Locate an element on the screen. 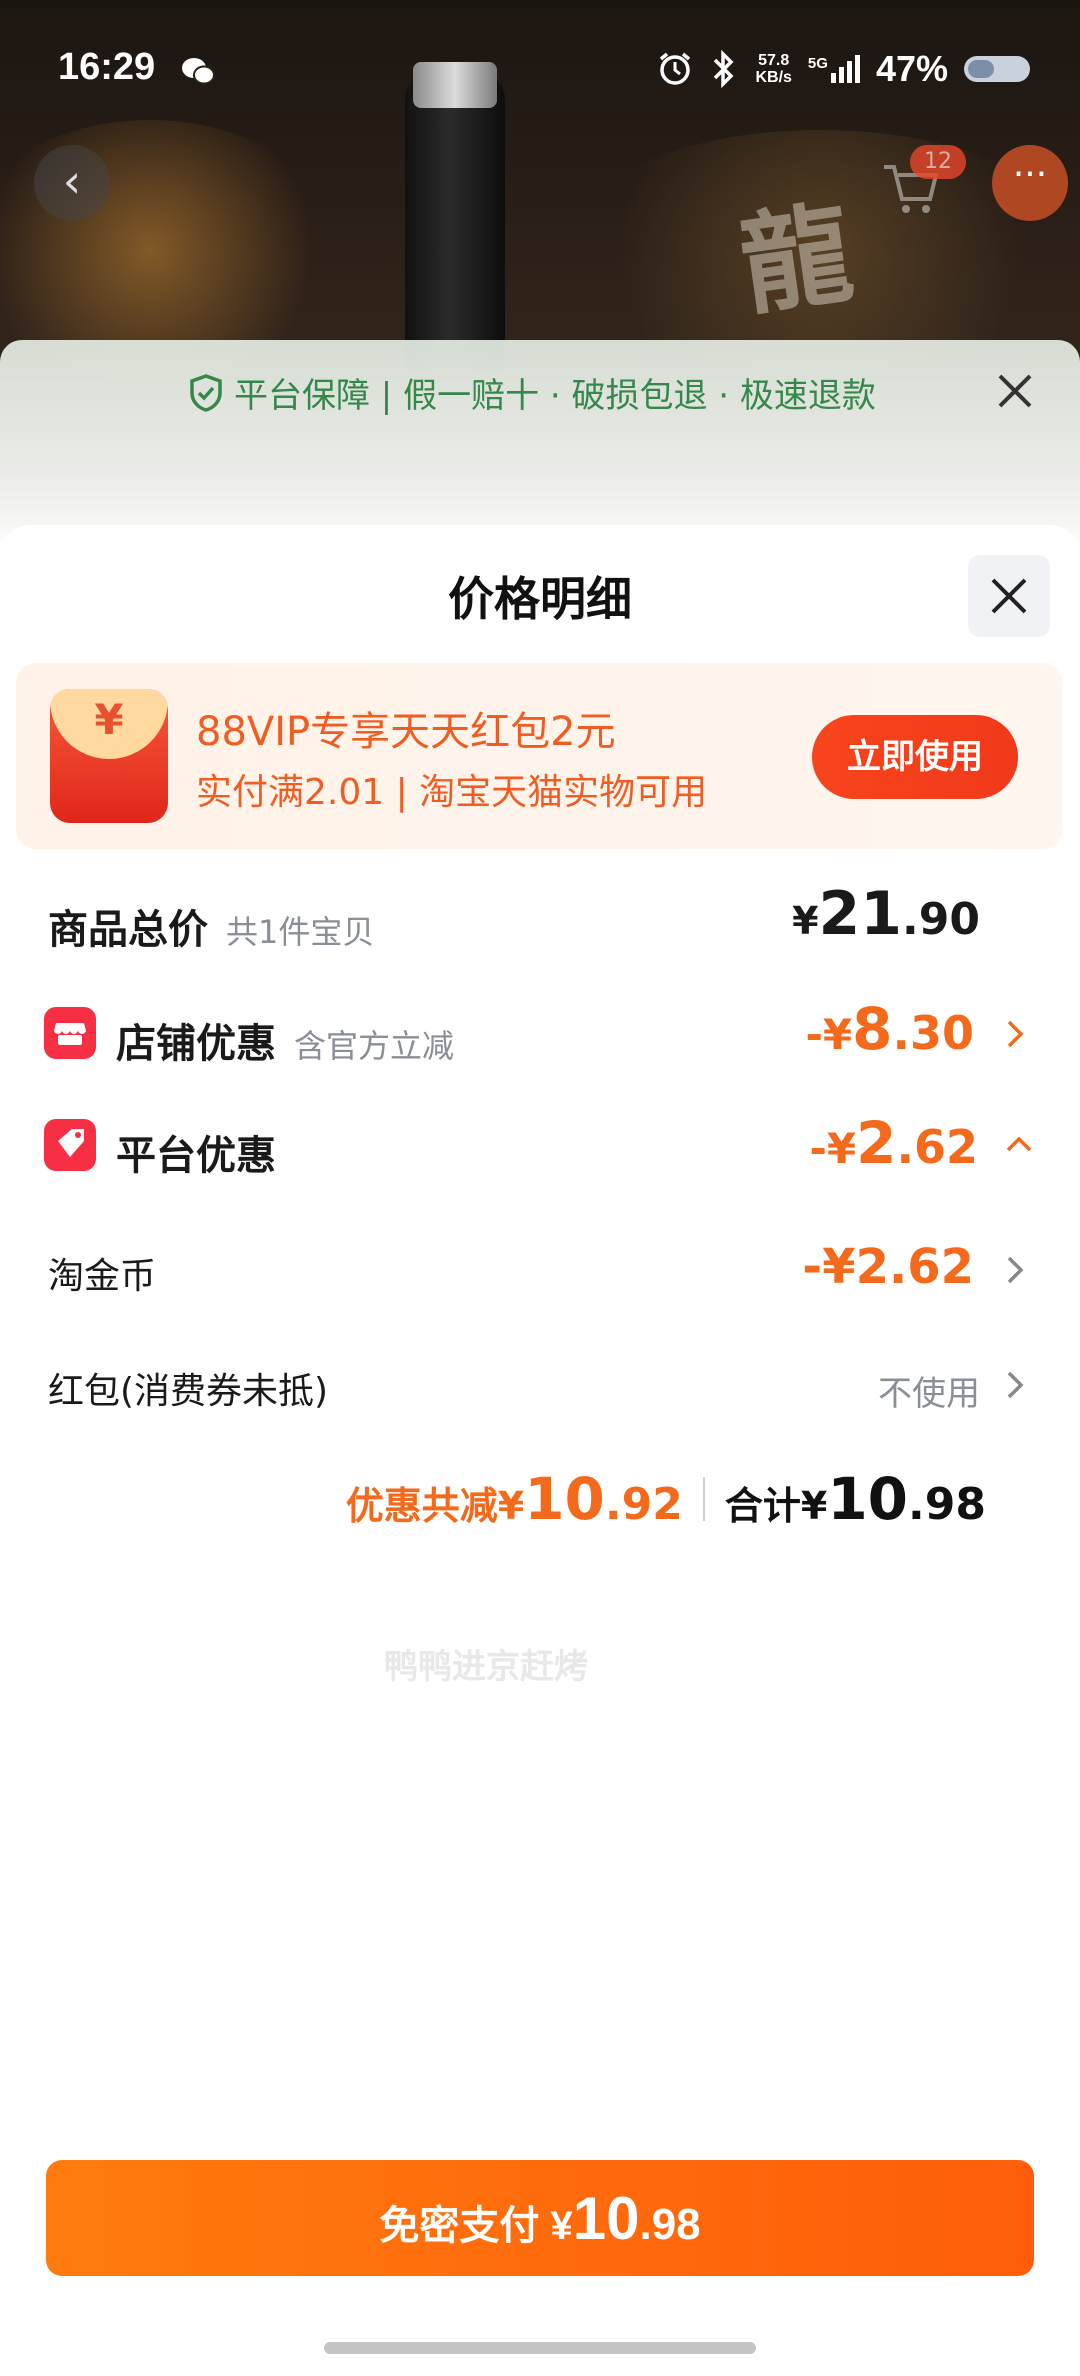  pay-button-int: 10 is located at coordinates (606, 2218).